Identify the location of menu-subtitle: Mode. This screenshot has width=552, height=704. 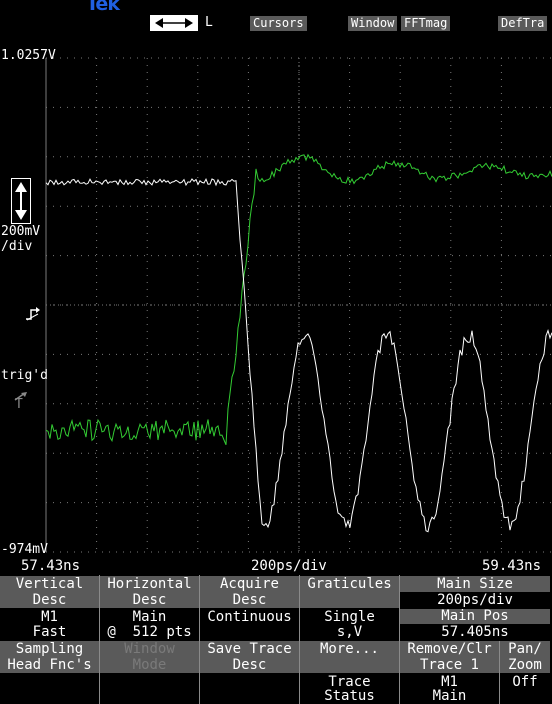
(149, 665).